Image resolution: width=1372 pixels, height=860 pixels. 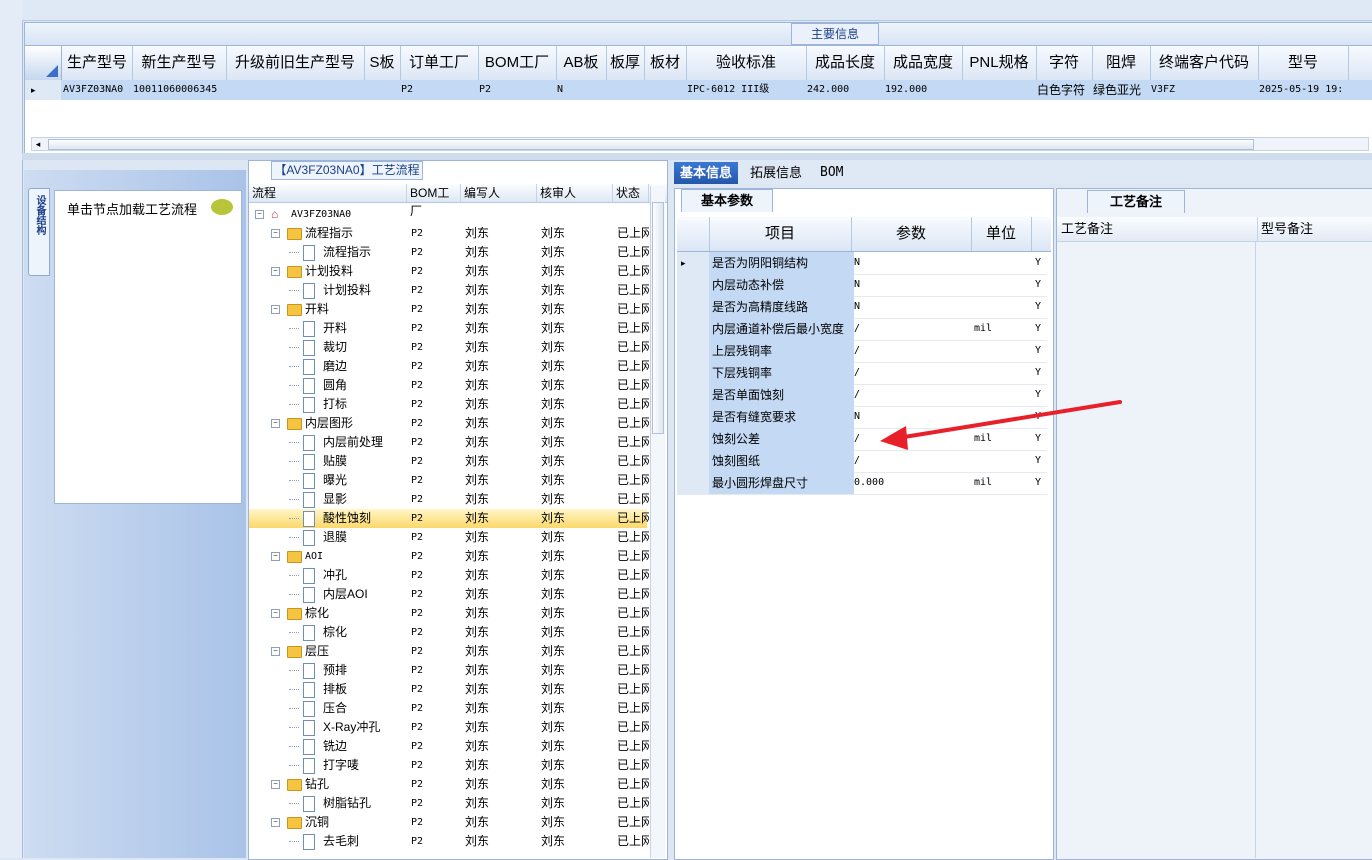 What do you see at coordinates (581, 63) in the screenshot?
I see `column-header: AB板` at bounding box center [581, 63].